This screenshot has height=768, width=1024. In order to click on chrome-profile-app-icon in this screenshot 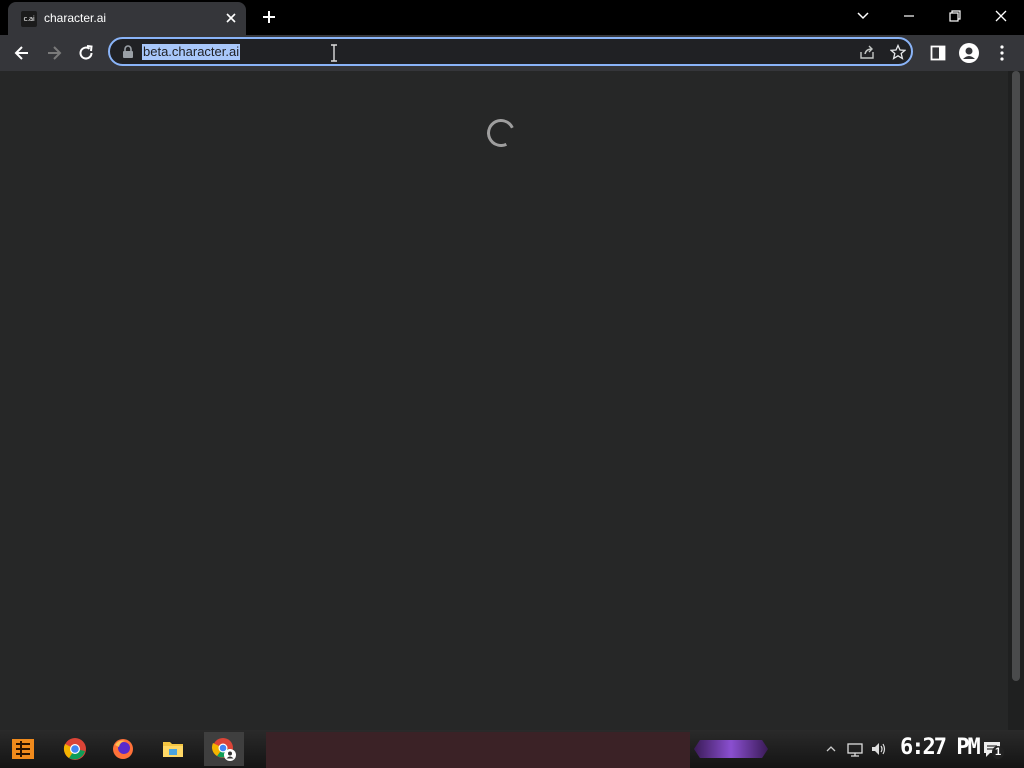, I will do `click(224, 749)`.